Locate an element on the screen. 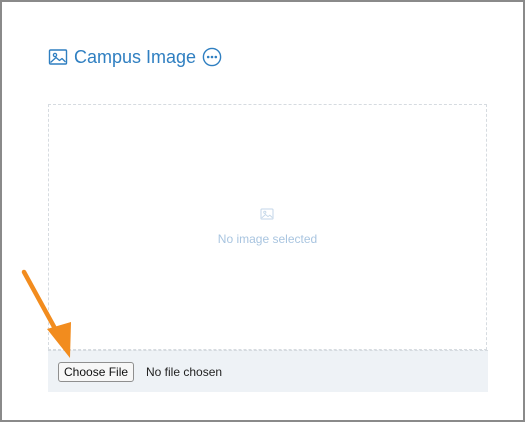 Image resolution: width=525 pixels, height=422 pixels. section-header: Campus Image is located at coordinates (135, 57).